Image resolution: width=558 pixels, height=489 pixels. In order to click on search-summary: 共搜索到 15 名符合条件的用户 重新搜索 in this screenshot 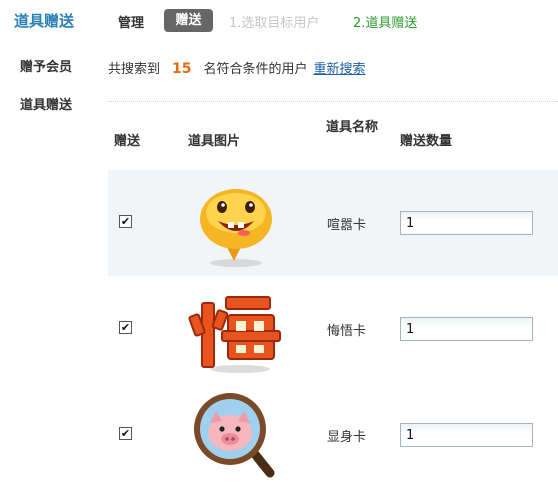, I will do `click(237, 67)`.